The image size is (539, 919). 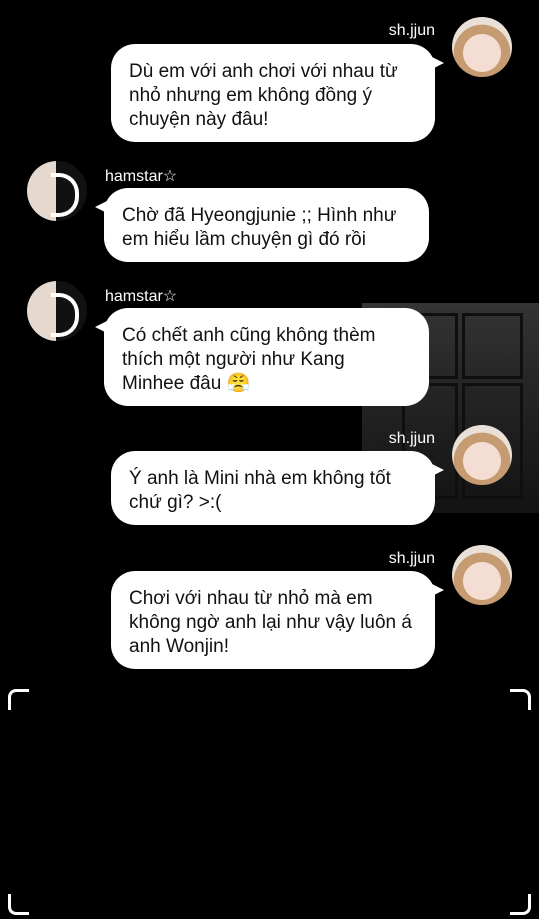 What do you see at coordinates (520, 699) in the screenshot?
I see `frame-corner-top-right` at bounding box center [520, 699].